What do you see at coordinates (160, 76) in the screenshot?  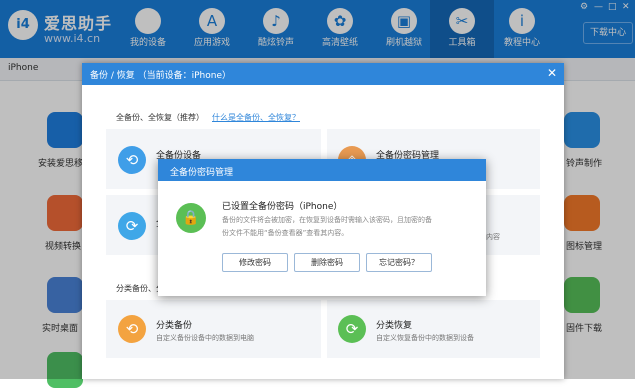 I see `dialog-title: 备份 / 恢复 （当前设备：iPhone）` at bounding box center [160, 76].